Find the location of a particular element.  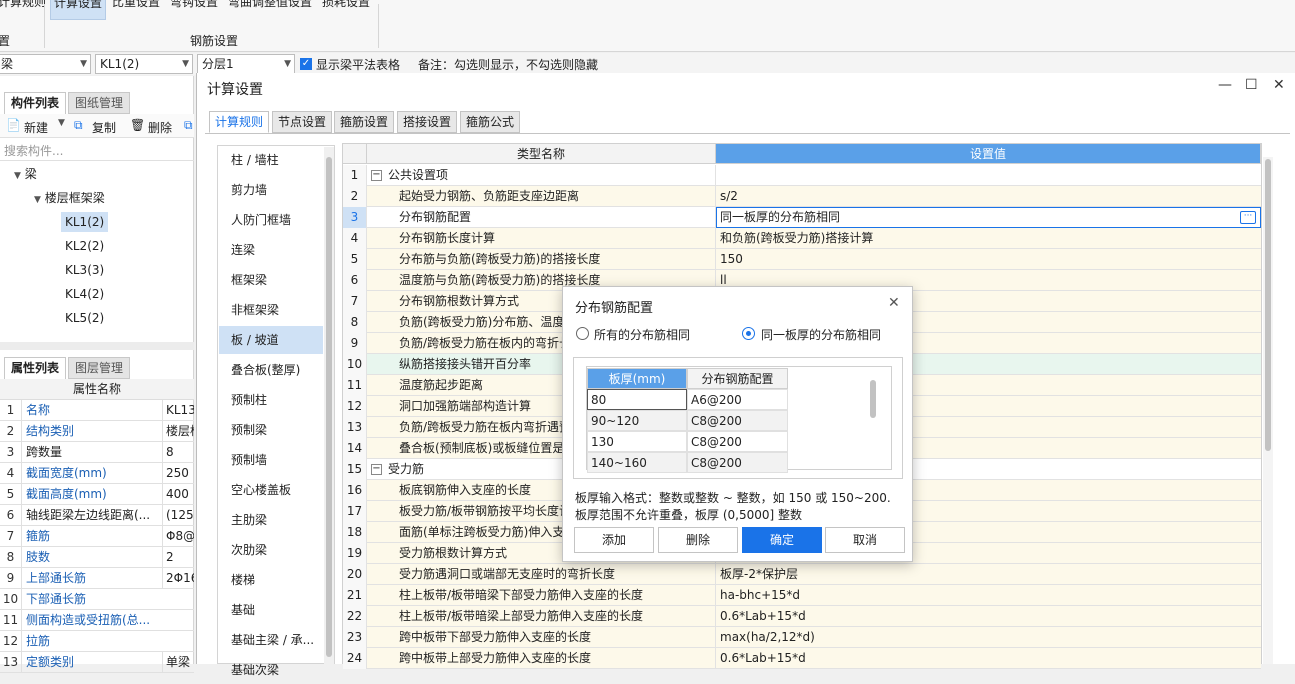

chevron-down-icon: ▼ is located at coordinates (61, 123).